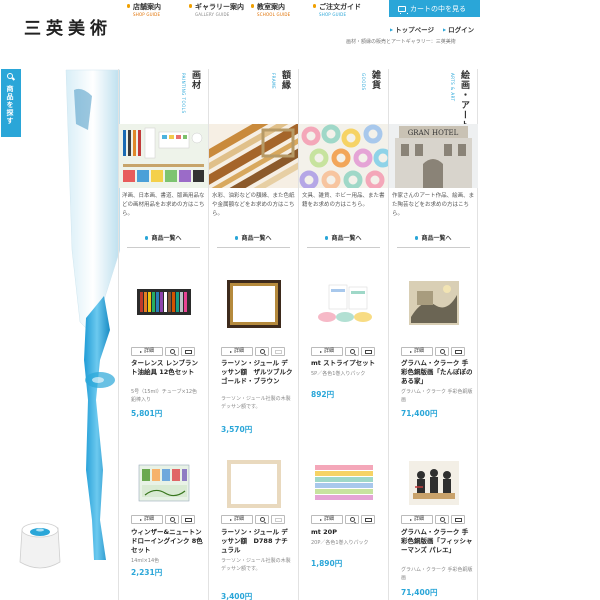  What do you see at coordinates (333, 14) in the screenshot?
I see `nav-sub-label: SHOP GUIDE` at bounding box center [333, 14].